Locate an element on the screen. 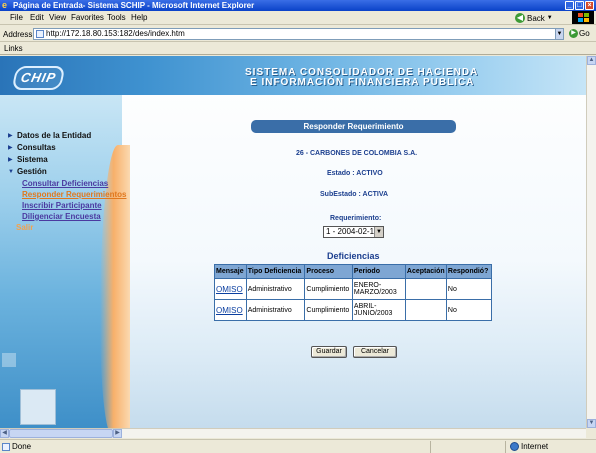  vertical-scrollbar: ▲ ▼ is located at coordinates (591, 242).